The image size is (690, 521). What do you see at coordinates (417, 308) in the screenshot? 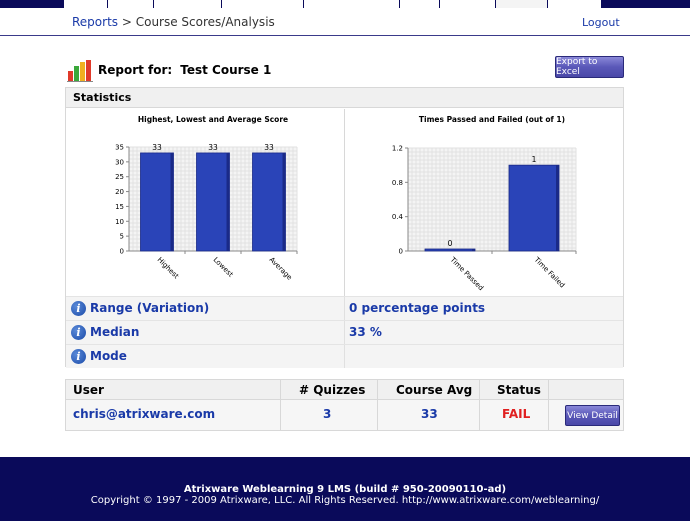
I see `stat-value: 0 percentage points` at bounding box center [417, 308].